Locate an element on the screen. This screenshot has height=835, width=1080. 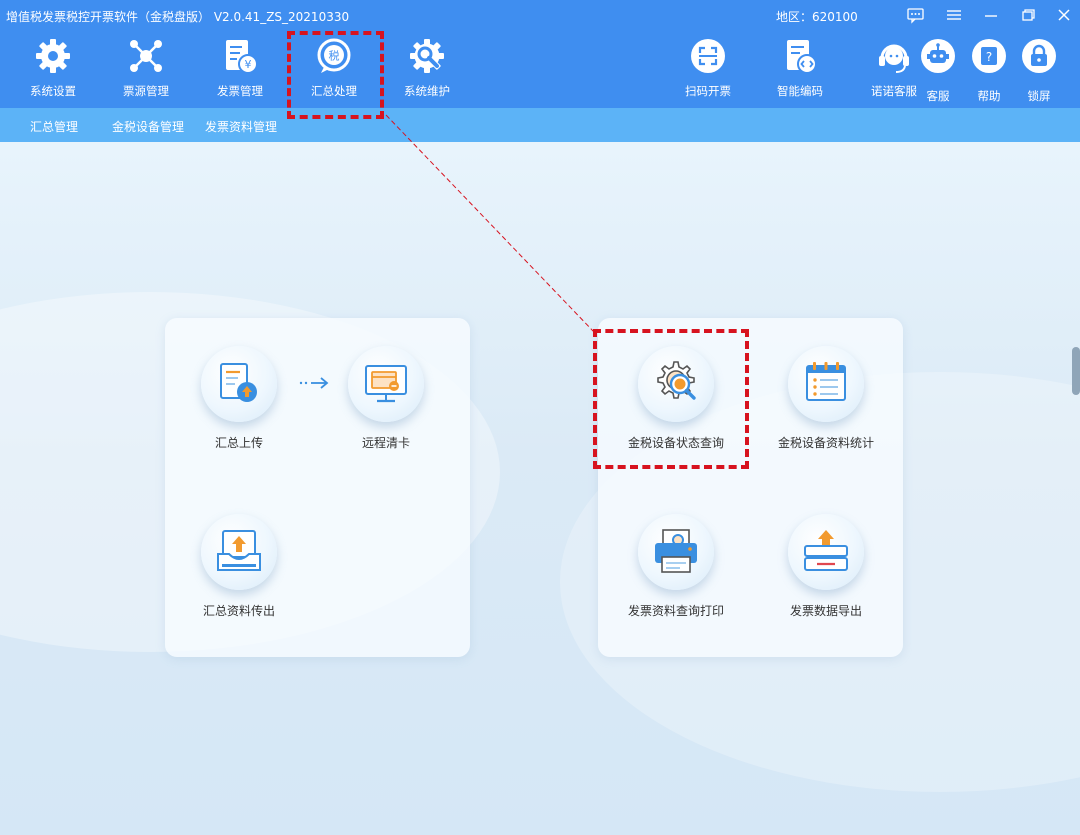
function-label: 发票数据导出 is located at coordinates (825, 611).